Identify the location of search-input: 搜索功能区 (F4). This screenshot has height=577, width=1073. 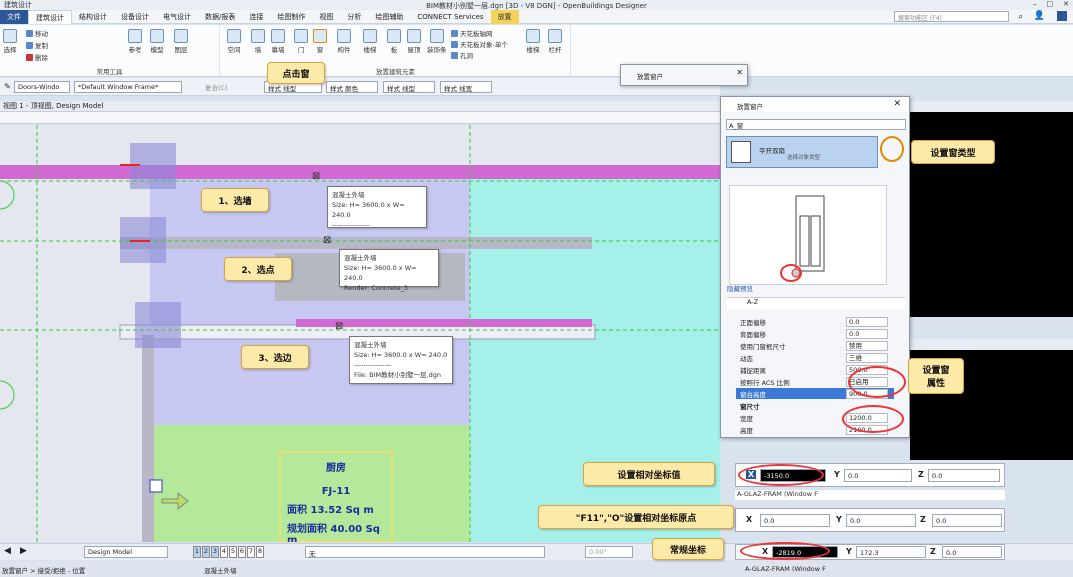
(951, 16).